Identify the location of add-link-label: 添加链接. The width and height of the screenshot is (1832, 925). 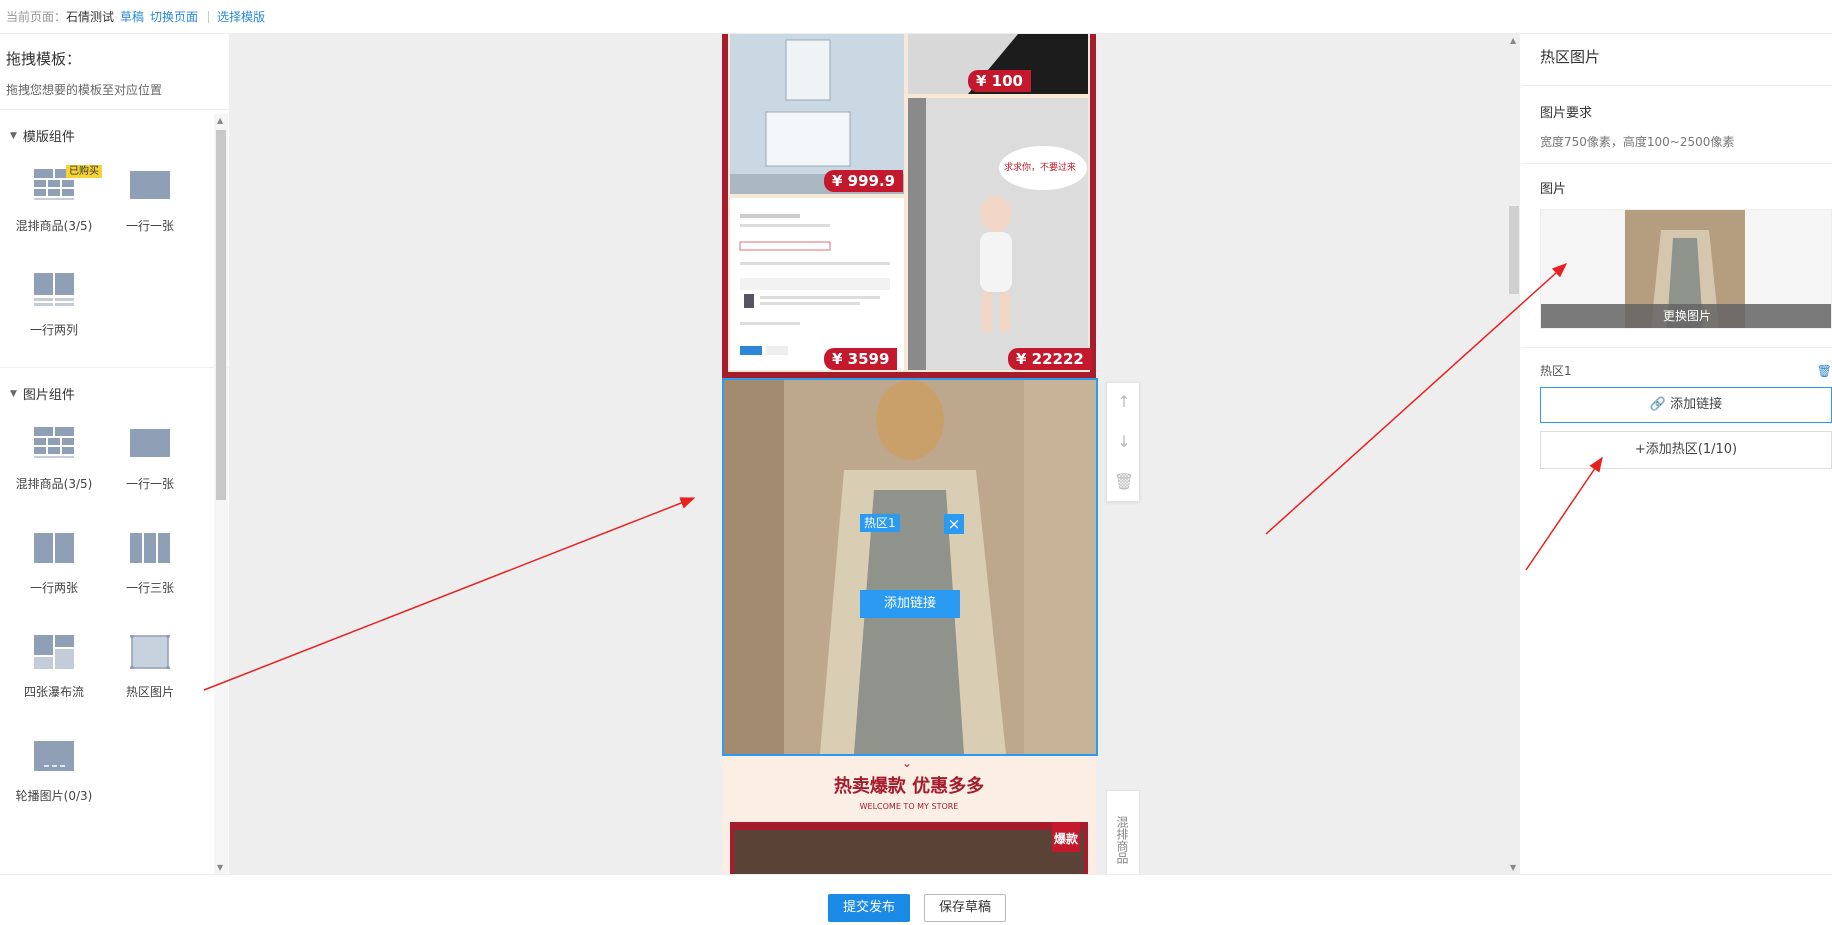
(1696, 404).